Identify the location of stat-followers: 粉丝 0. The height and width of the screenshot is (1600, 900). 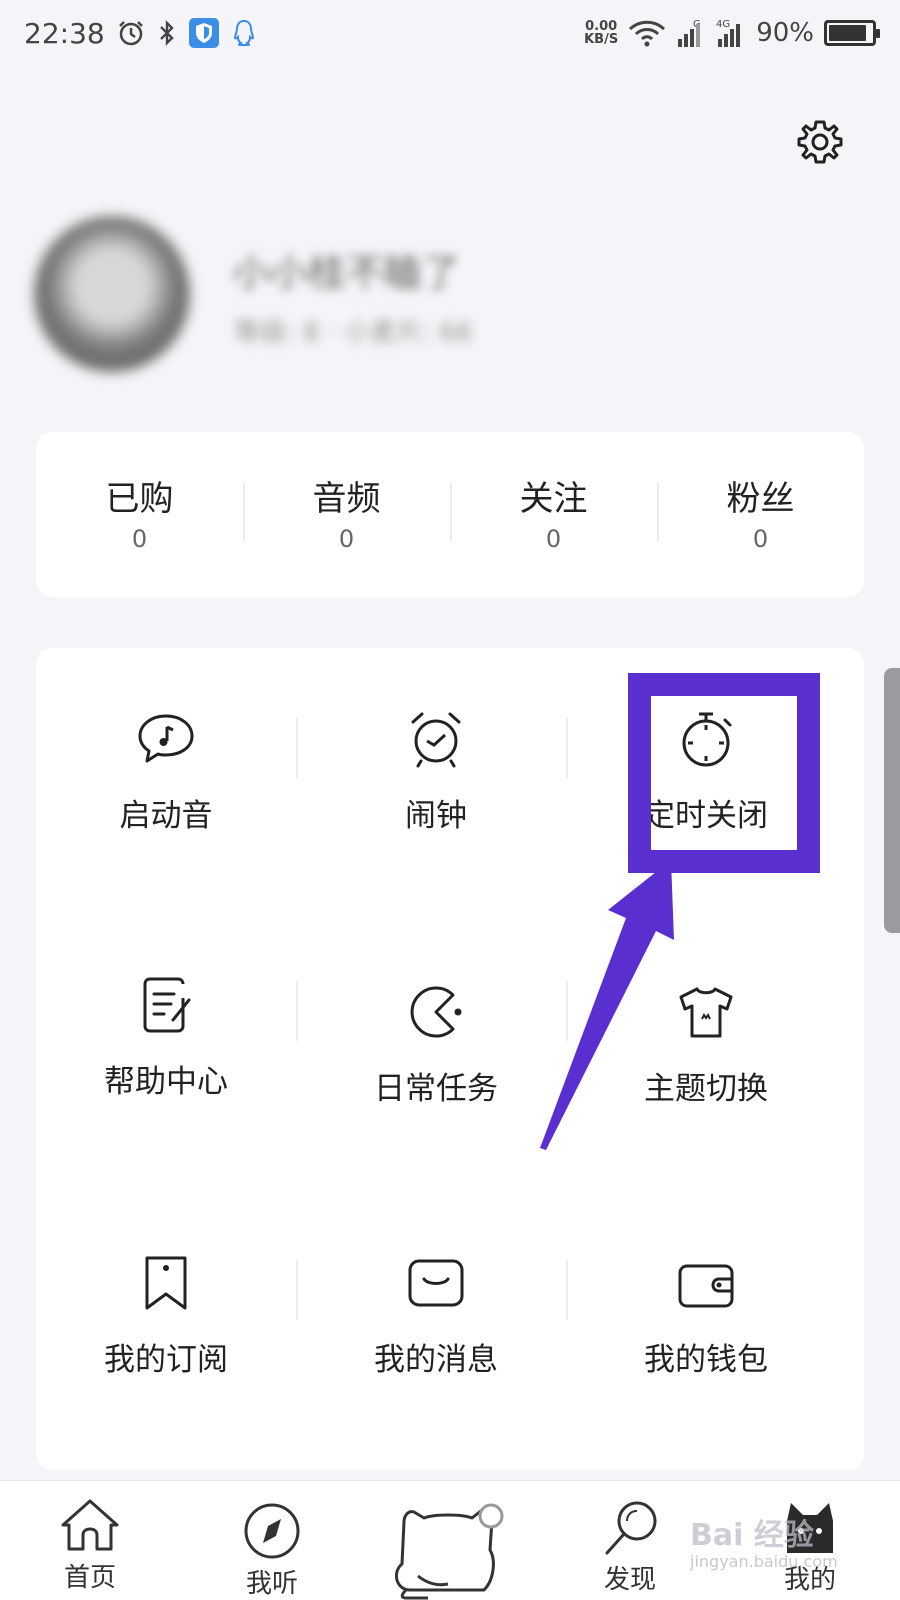
(760, 515).